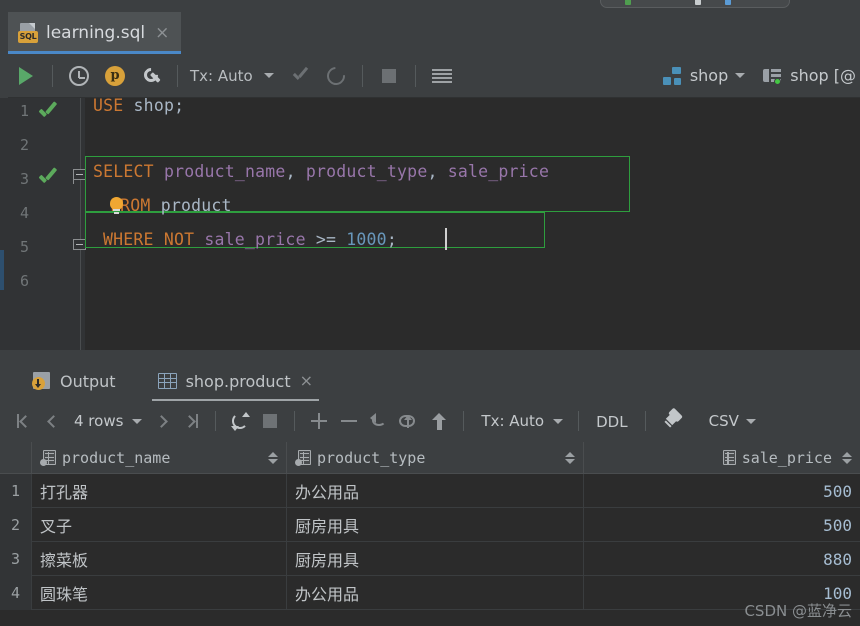  I want to click on prev-page-button, so click(53, 421).